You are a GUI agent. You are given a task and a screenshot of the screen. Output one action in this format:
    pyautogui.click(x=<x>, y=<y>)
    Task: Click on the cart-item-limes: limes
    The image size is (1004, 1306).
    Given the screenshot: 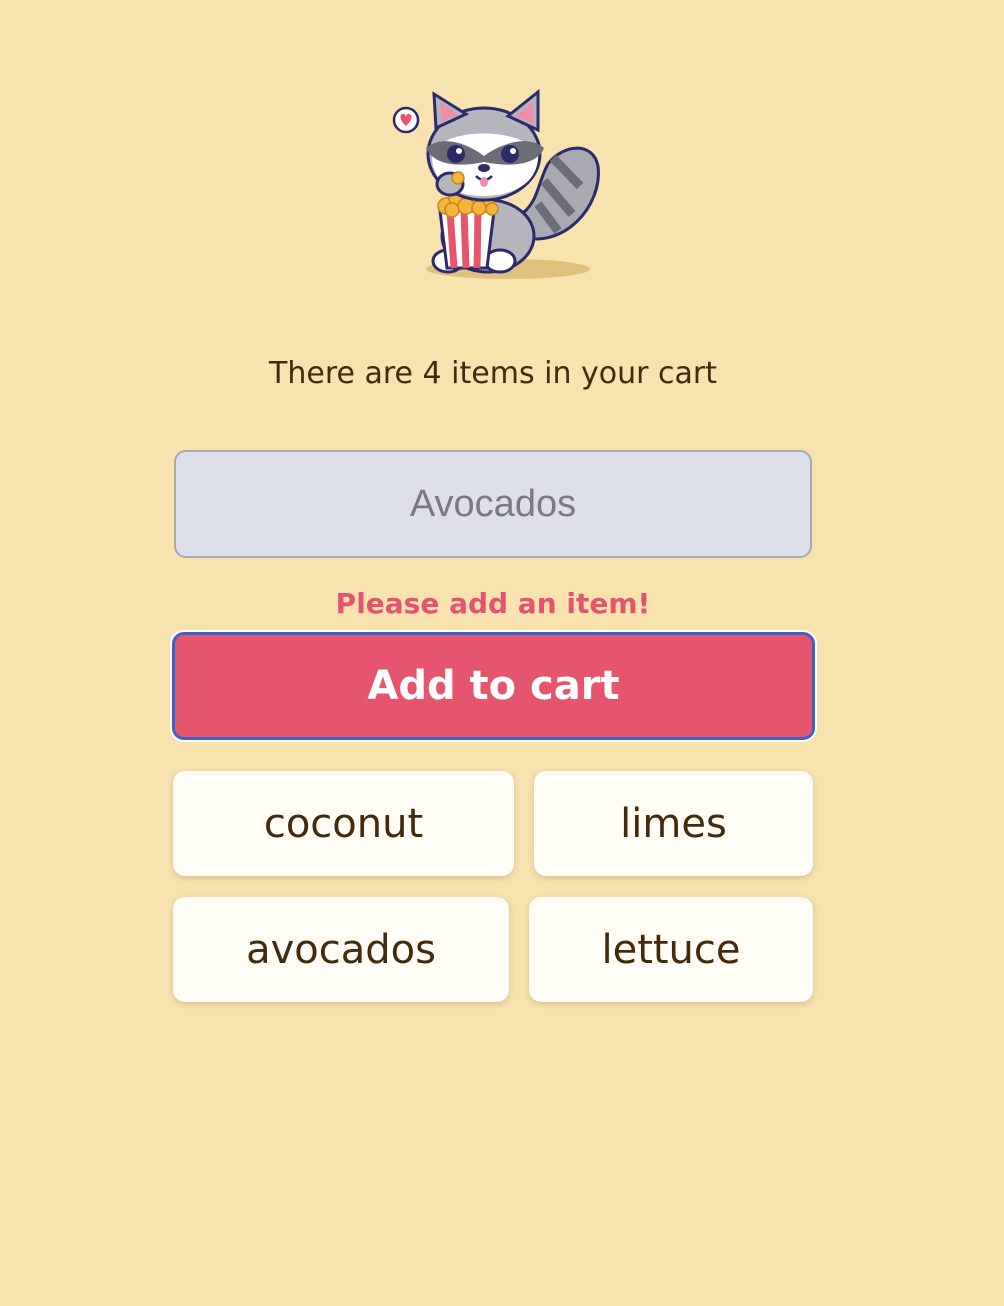 What is the action you would take?
    pyautogui.click(x=673, y=823)
    